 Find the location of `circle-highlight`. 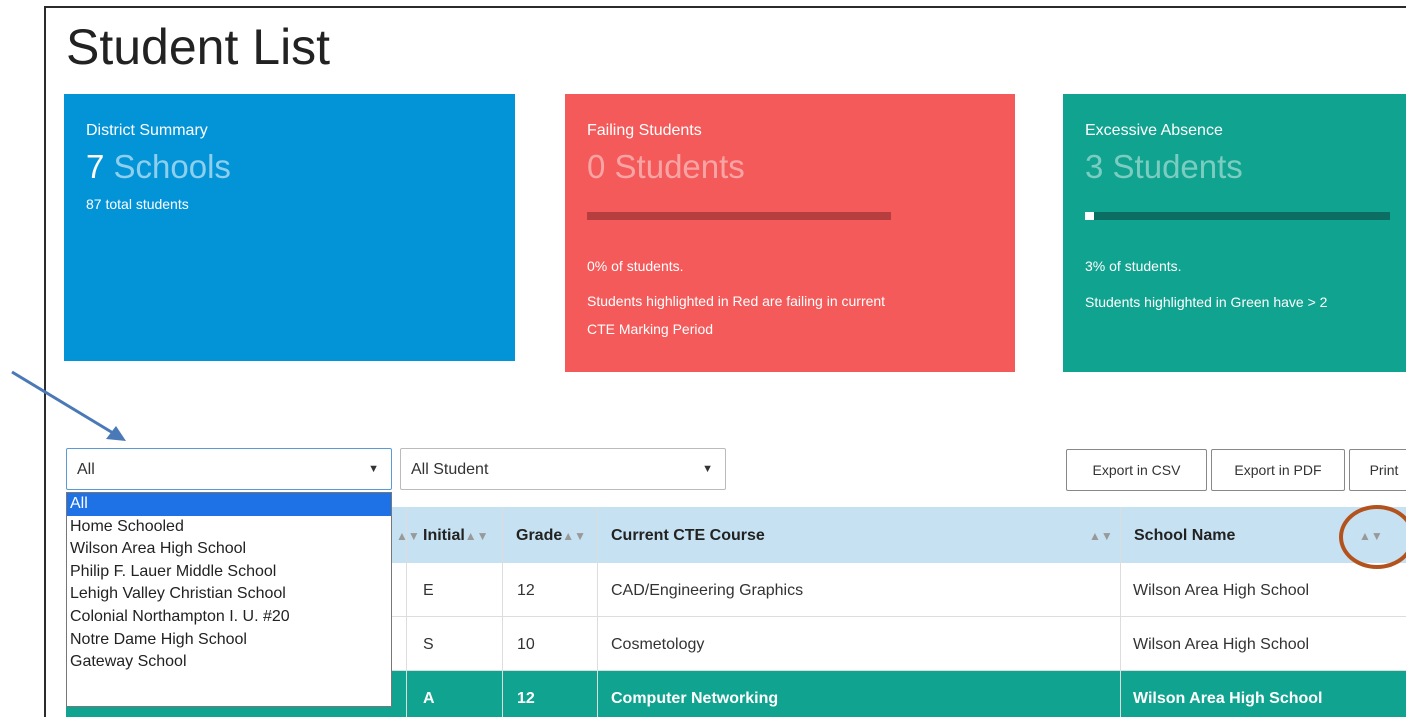

circle-highlight is located at coordinates (1372, 537).